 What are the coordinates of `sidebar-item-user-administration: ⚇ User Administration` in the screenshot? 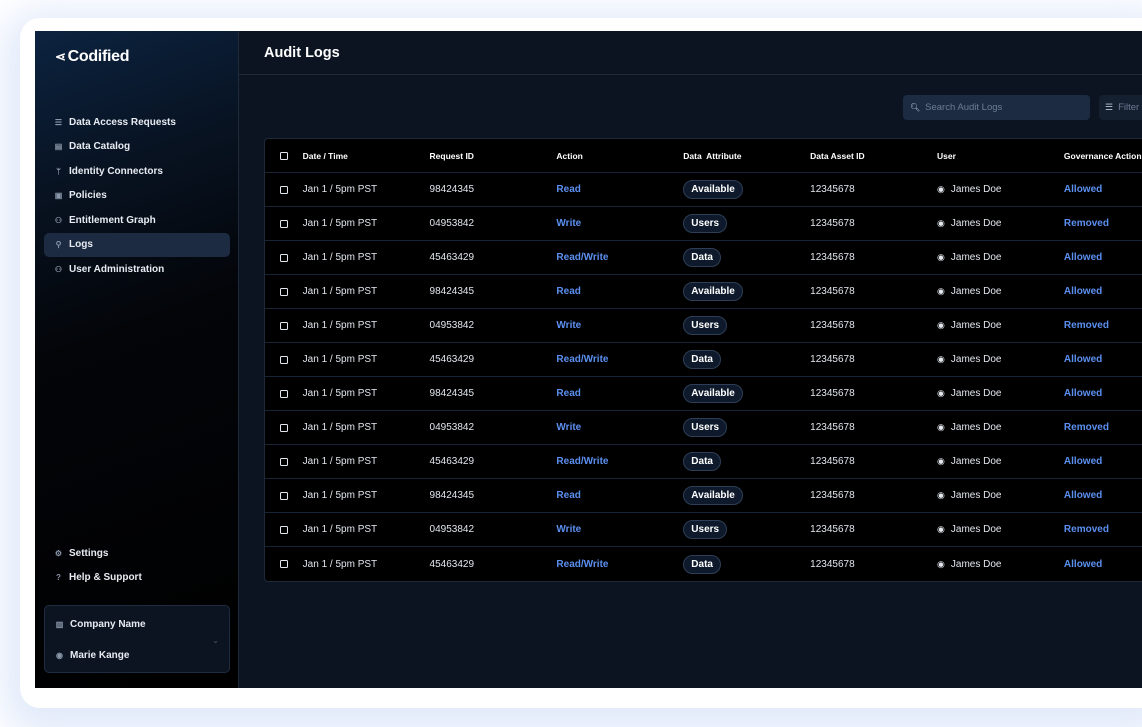 It's located at (137, 269).